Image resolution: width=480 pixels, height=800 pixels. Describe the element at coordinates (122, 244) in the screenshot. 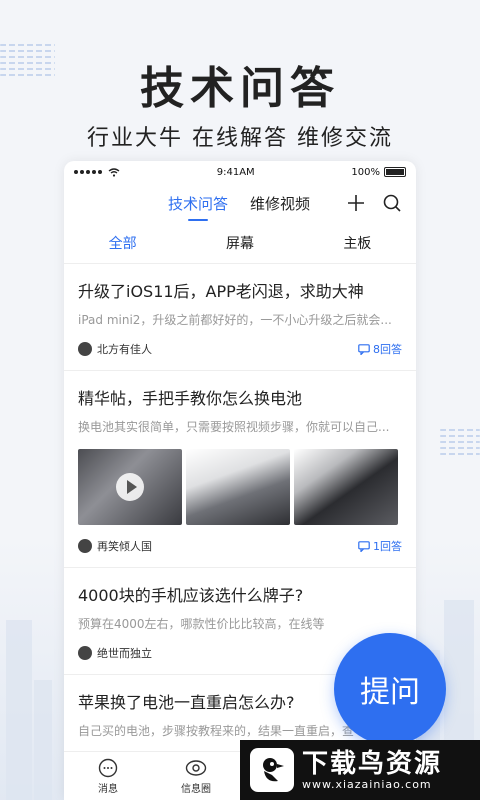

I see `subtab-all: 全部` at that location.